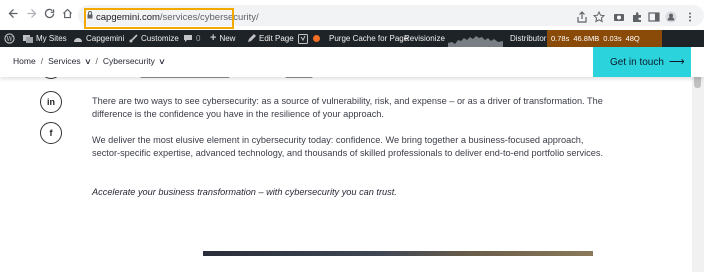  I want to click on memory-usage: 46.8MB, so click(586, 38).